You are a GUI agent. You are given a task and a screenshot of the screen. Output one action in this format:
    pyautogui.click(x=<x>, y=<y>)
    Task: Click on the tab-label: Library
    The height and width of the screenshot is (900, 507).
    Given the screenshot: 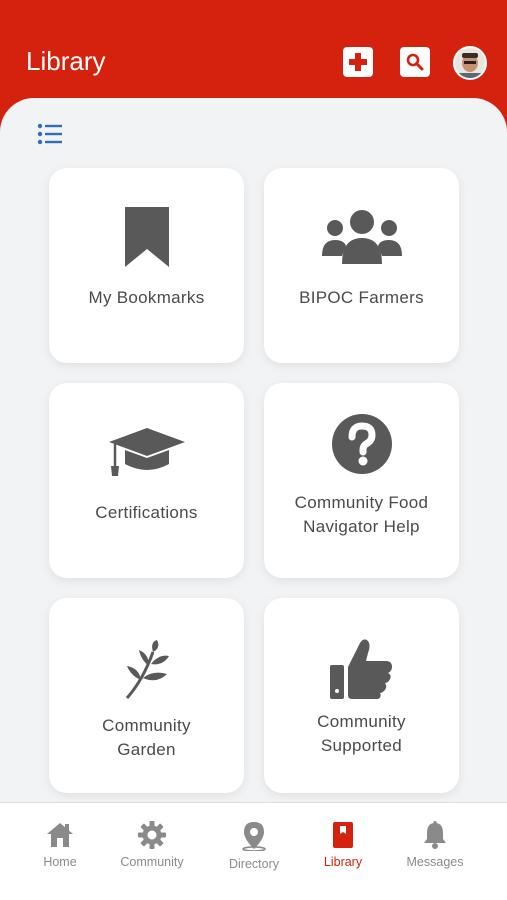 What is the action you would take?
    pyautogui.click(x=343, y=862)
    